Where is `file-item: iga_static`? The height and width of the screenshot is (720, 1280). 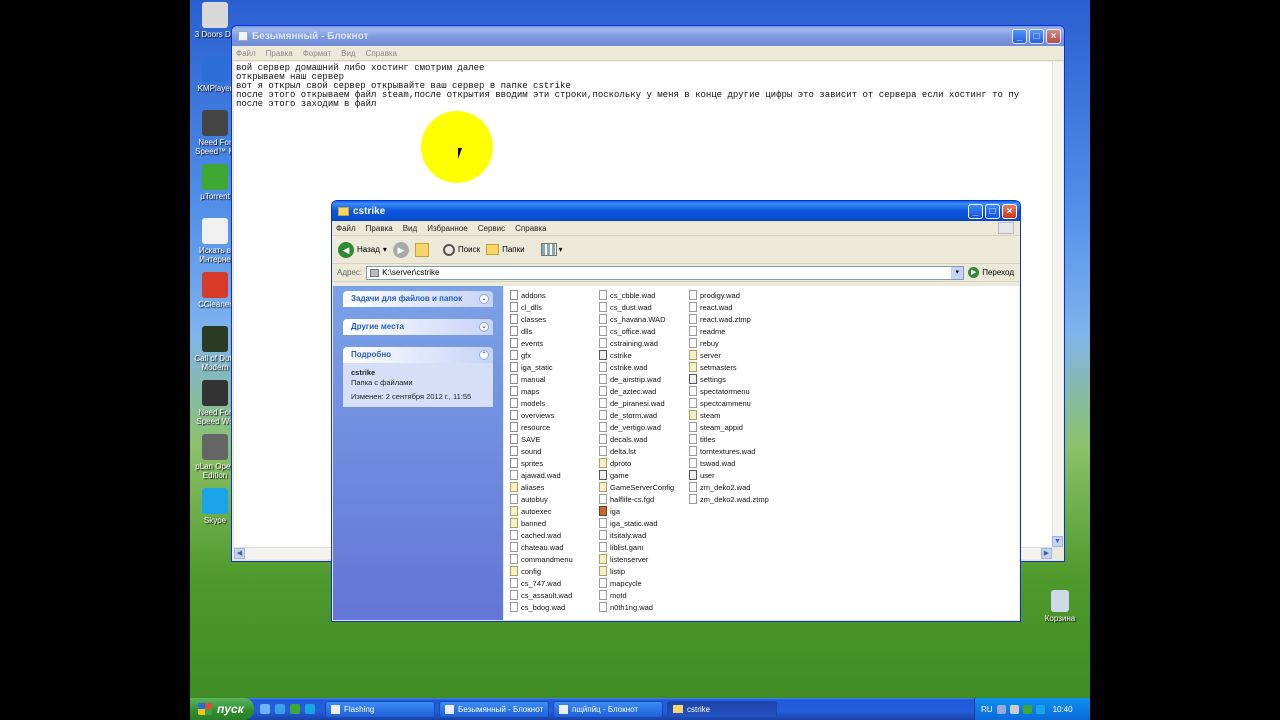
file-item: iga_static is located at coordinates (541, 367).